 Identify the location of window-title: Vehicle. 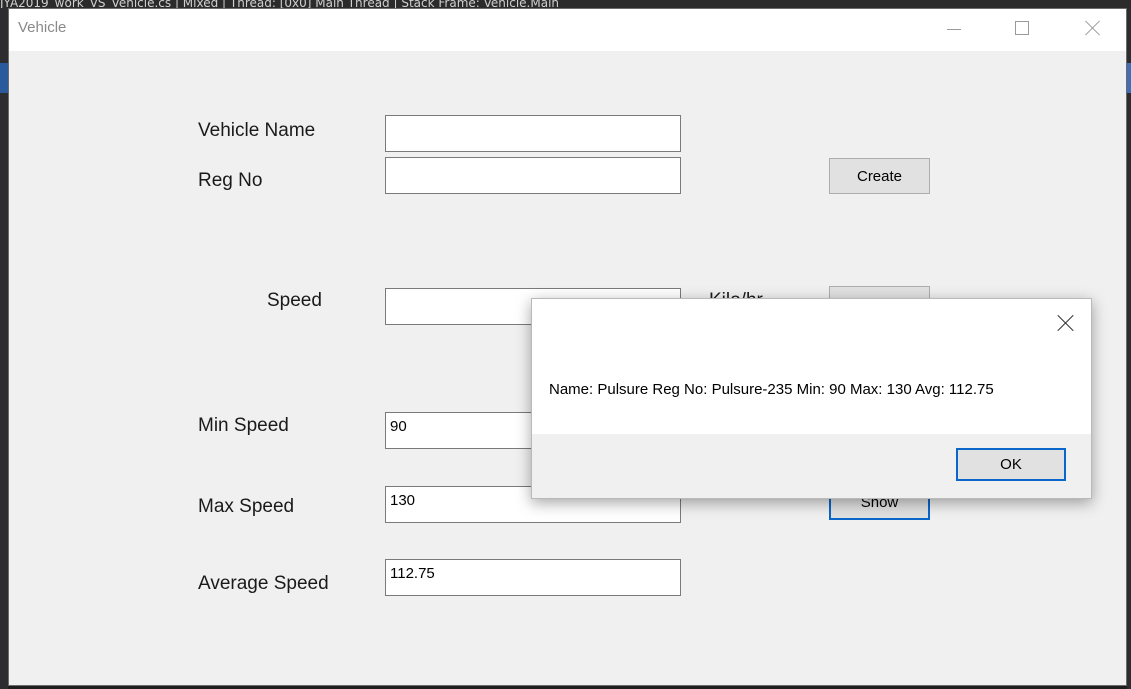
(42, 27).